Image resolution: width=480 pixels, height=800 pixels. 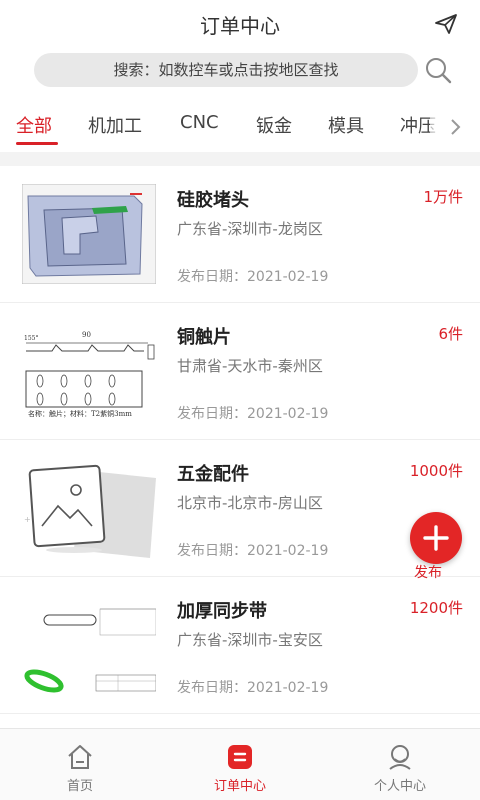 I want to click on plus-icon, so click(x=436, y=538).